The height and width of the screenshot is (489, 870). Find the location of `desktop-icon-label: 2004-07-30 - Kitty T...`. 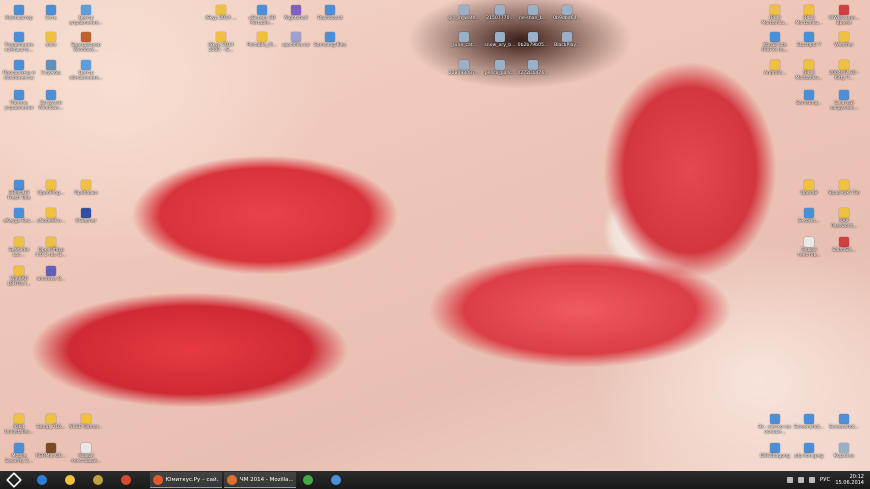

desktop-icon-label: 2004-07-30 - Kitty T... is located at coordinates (844, 76).